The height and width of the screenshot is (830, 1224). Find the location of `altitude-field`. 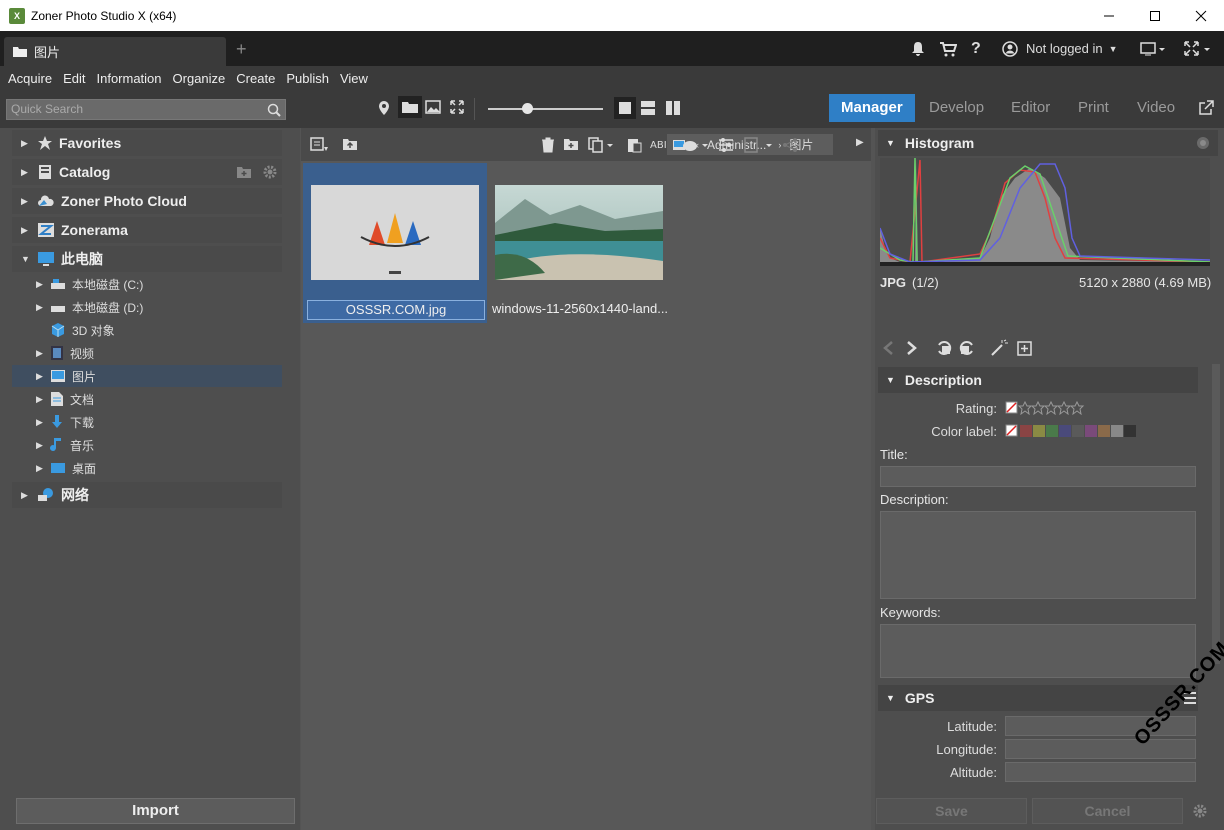

altitude-field is located at coordinates (1100, 772).